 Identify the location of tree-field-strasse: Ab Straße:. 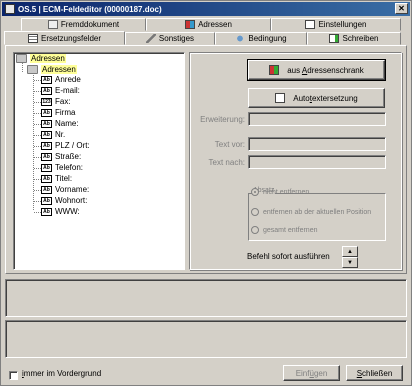
(61, 156).